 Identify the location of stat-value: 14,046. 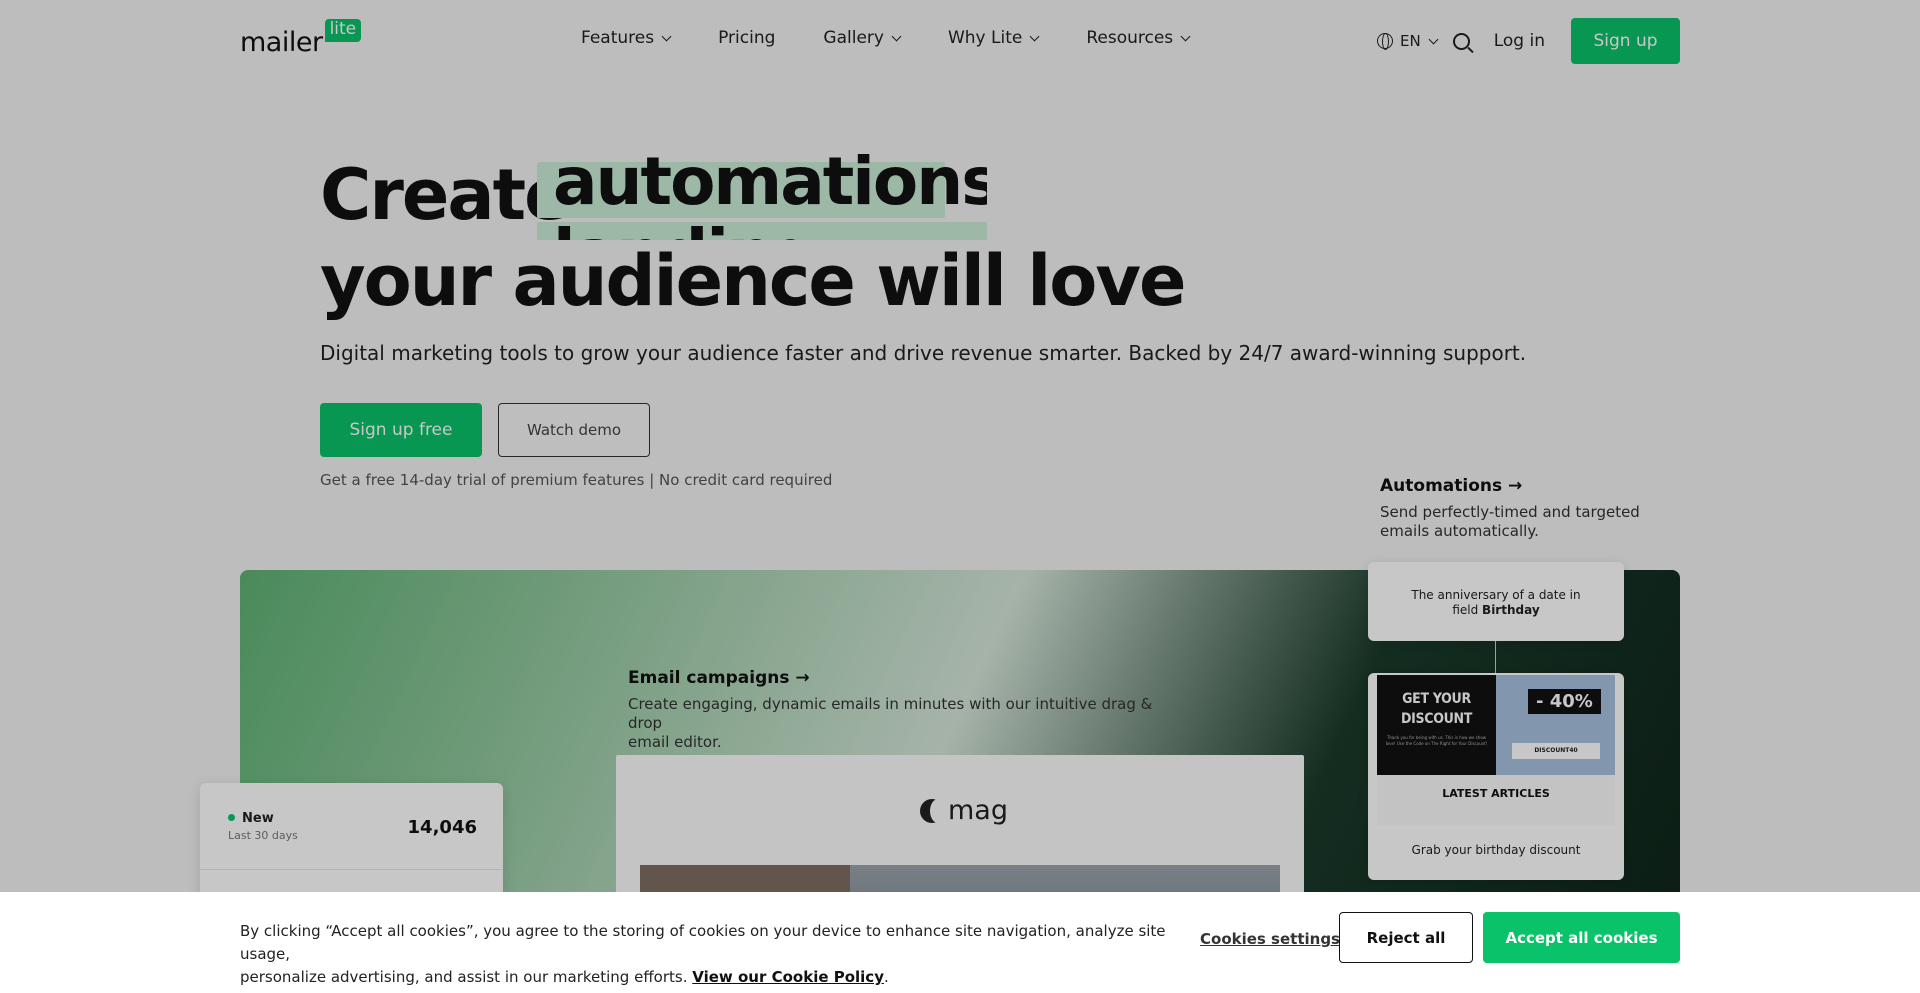
(442, 827).